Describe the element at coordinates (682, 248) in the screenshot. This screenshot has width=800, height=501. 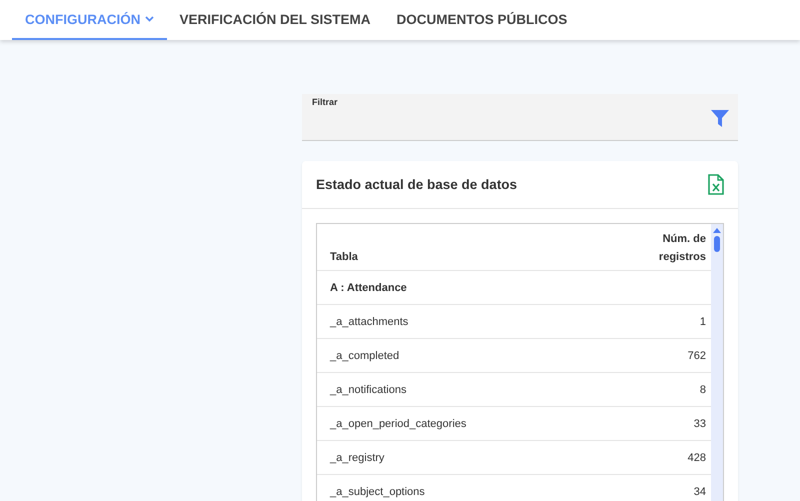
I see `column-header: Núm. de registros` at that location.